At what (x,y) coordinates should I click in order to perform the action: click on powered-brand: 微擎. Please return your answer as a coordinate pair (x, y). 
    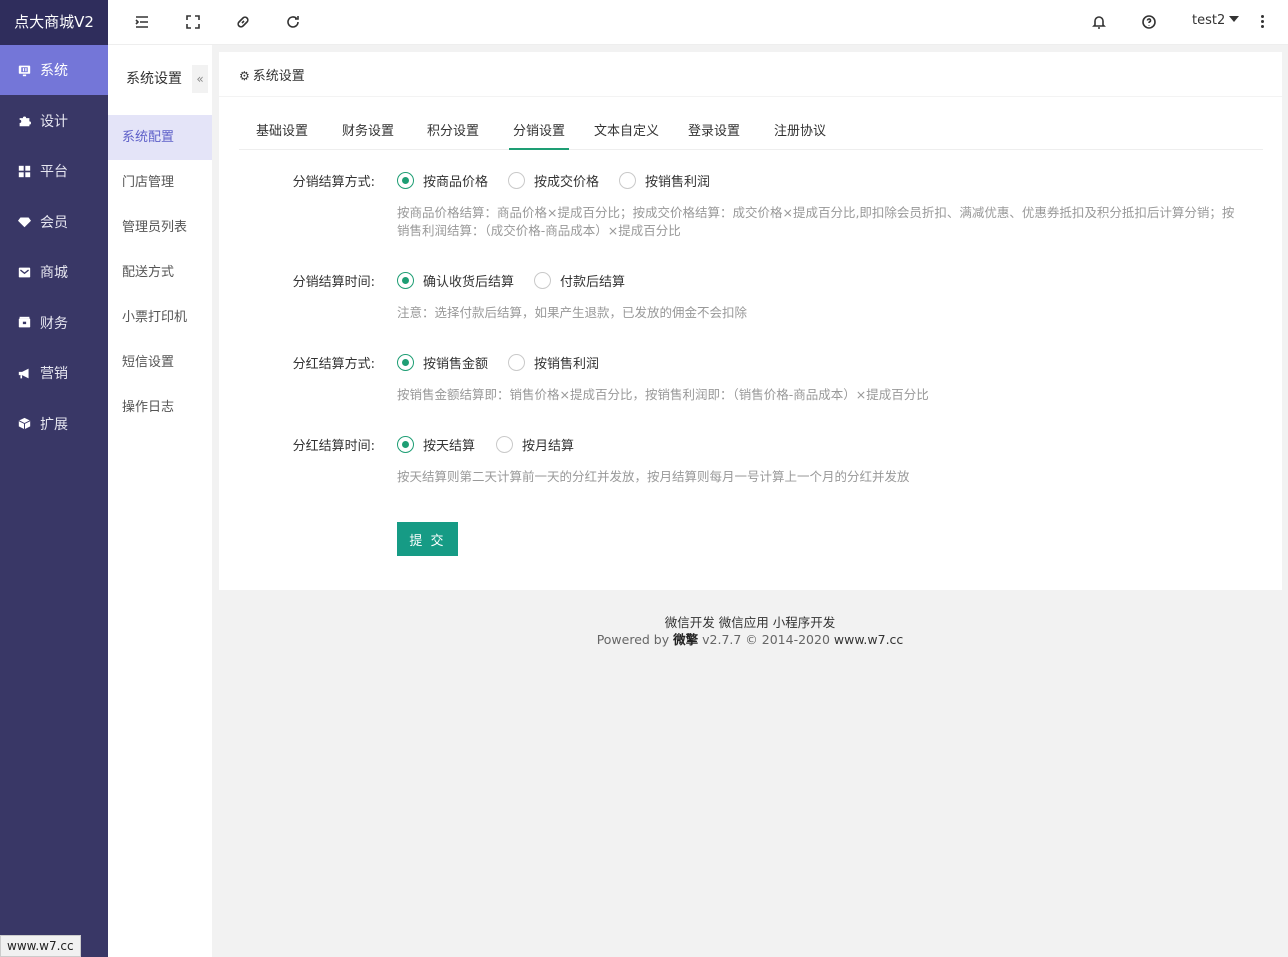
    Looking at the image, I should click on (685, 639).